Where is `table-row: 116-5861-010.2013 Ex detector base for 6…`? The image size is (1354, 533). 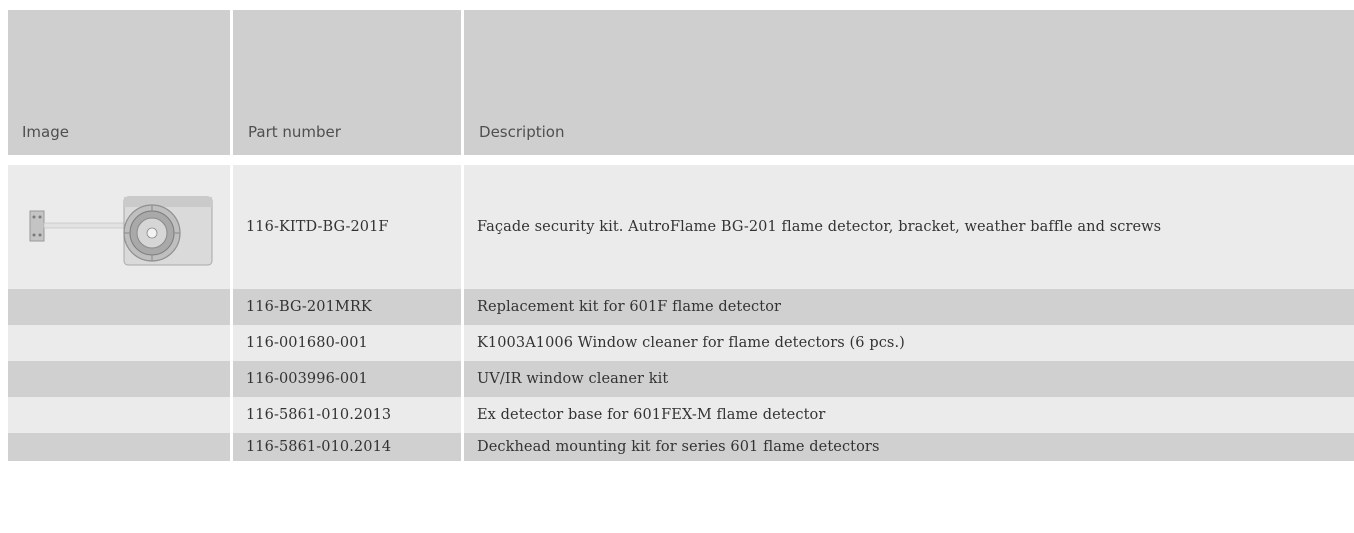
table-row: 116-5861-010.2013 Ex detector base for 6… is located at coordinates (681, 415).